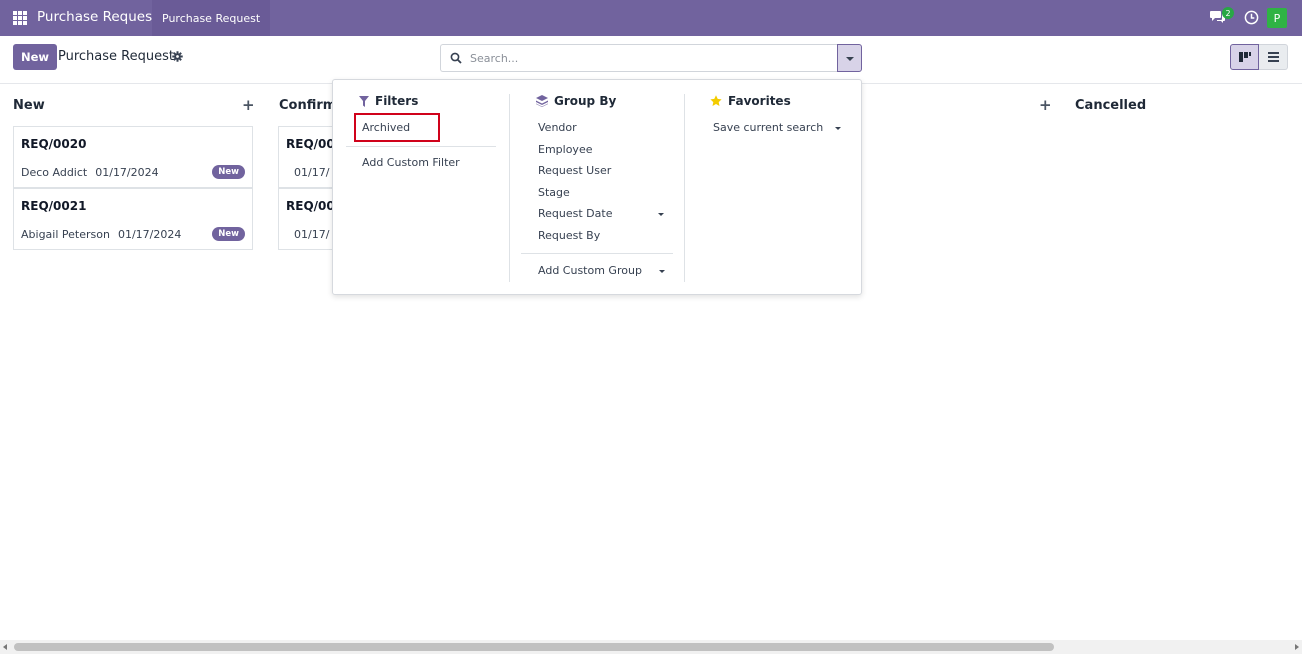  I want to click on card-meta: Abigail Peterson 01/17/2024, so click(101, 234).